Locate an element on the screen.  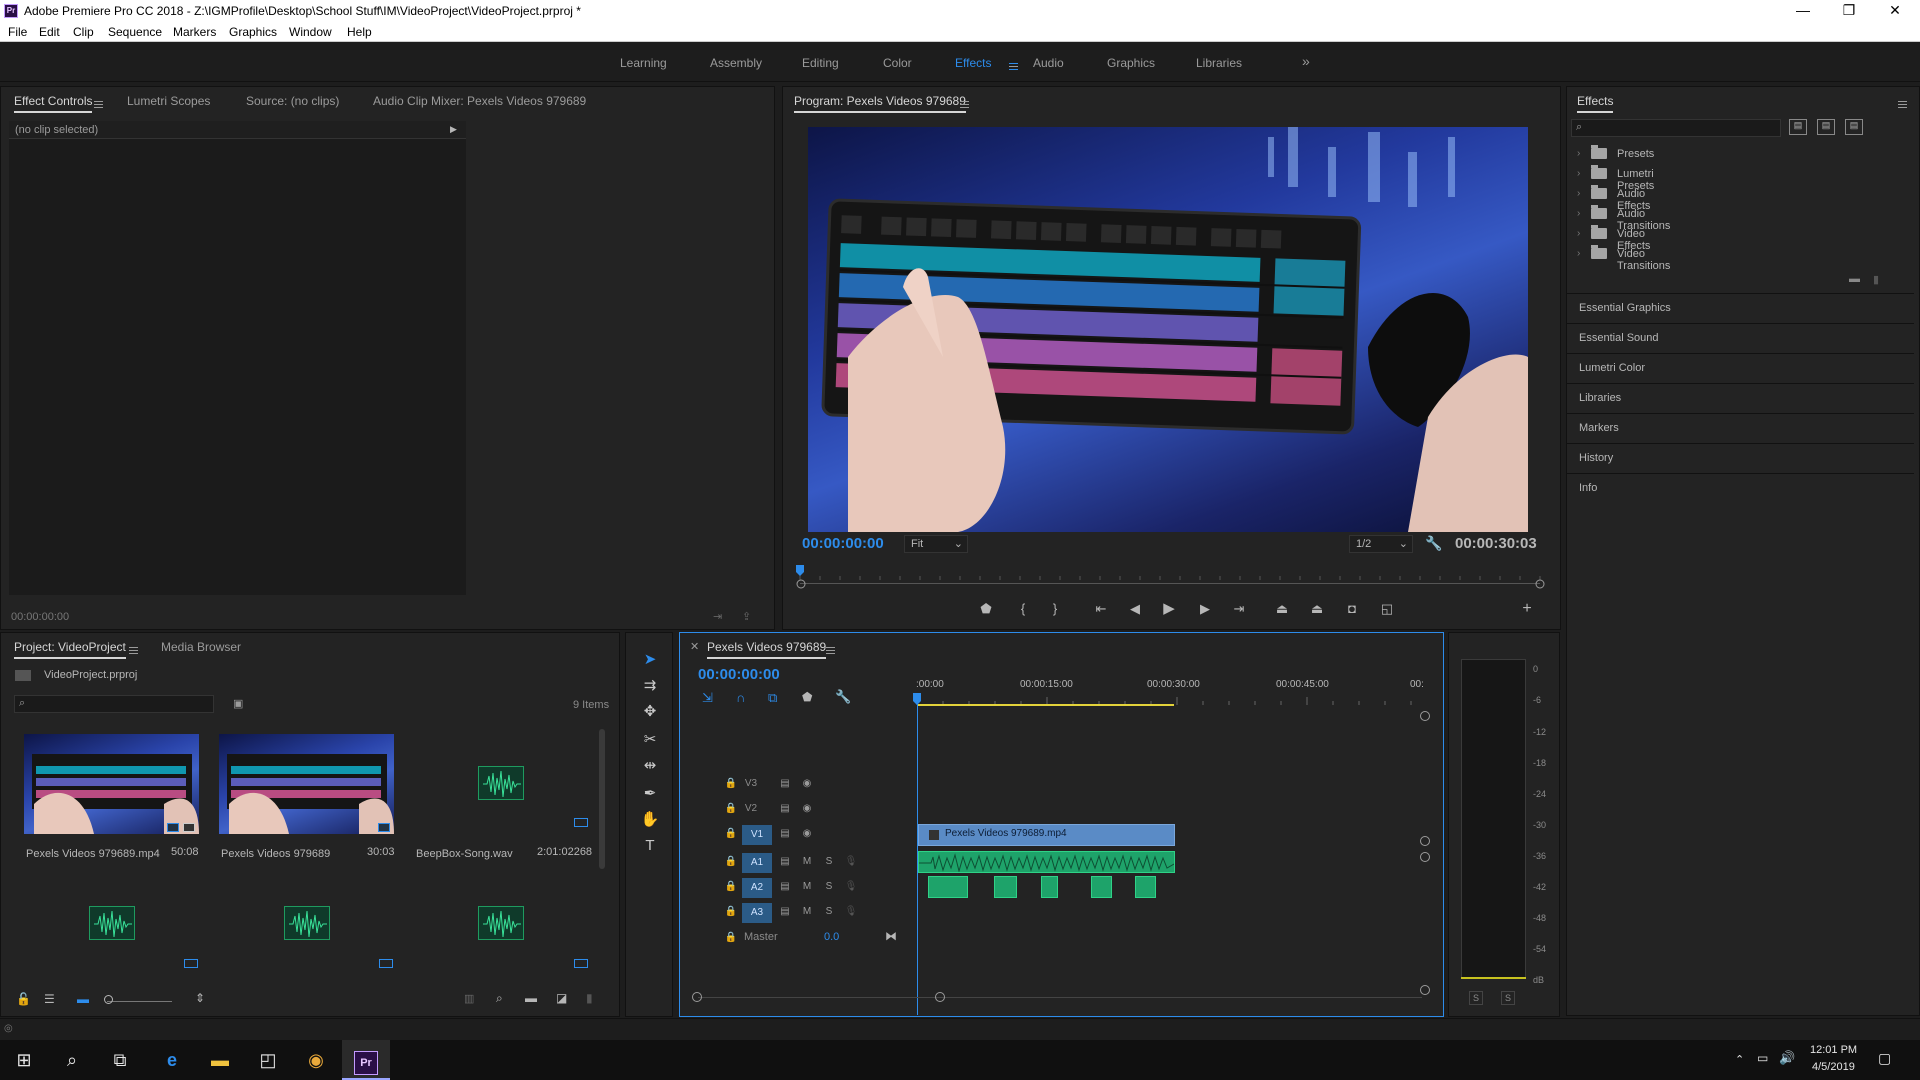
mark-out-button: } is located at coordinates (1055, 609).